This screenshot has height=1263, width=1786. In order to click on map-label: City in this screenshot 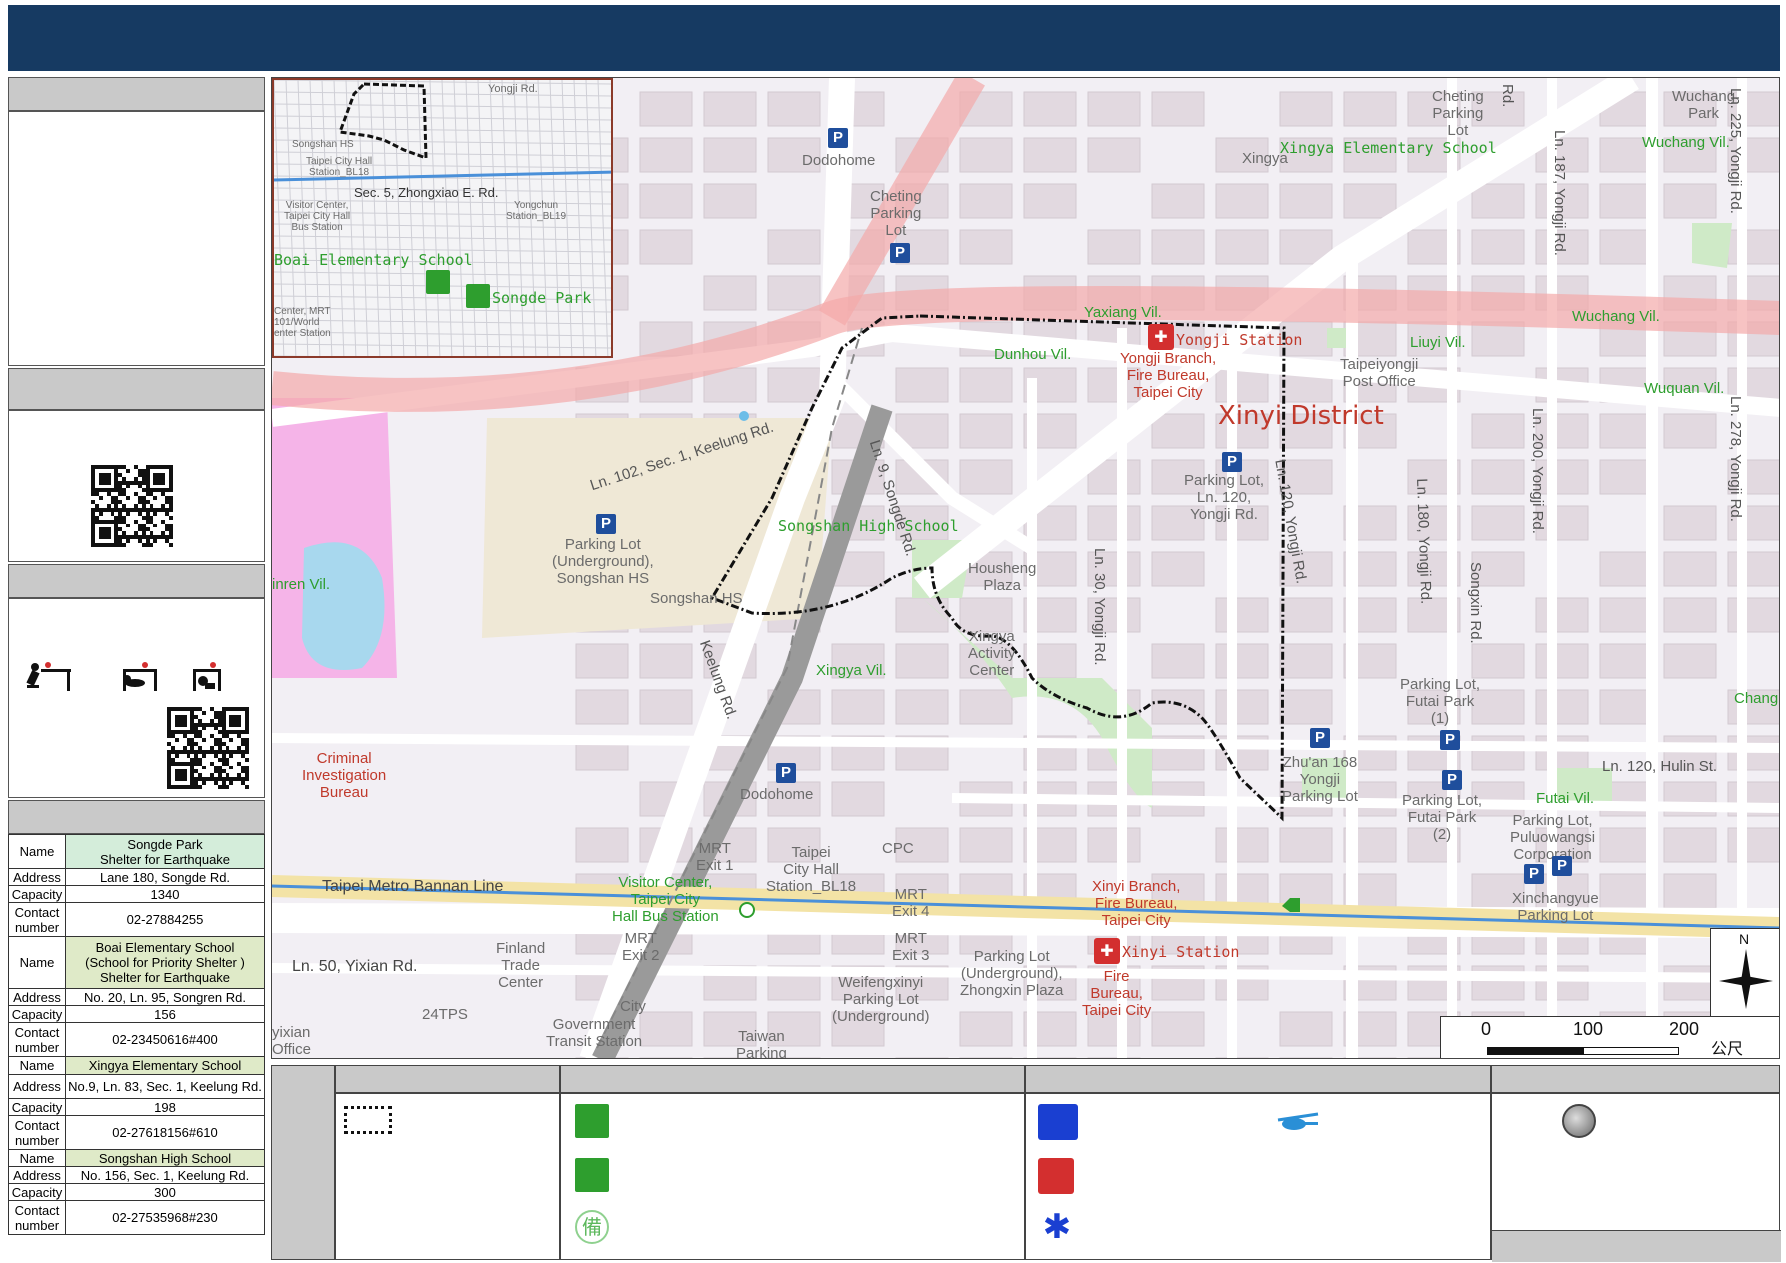, I will do `click(633, 1006)`.